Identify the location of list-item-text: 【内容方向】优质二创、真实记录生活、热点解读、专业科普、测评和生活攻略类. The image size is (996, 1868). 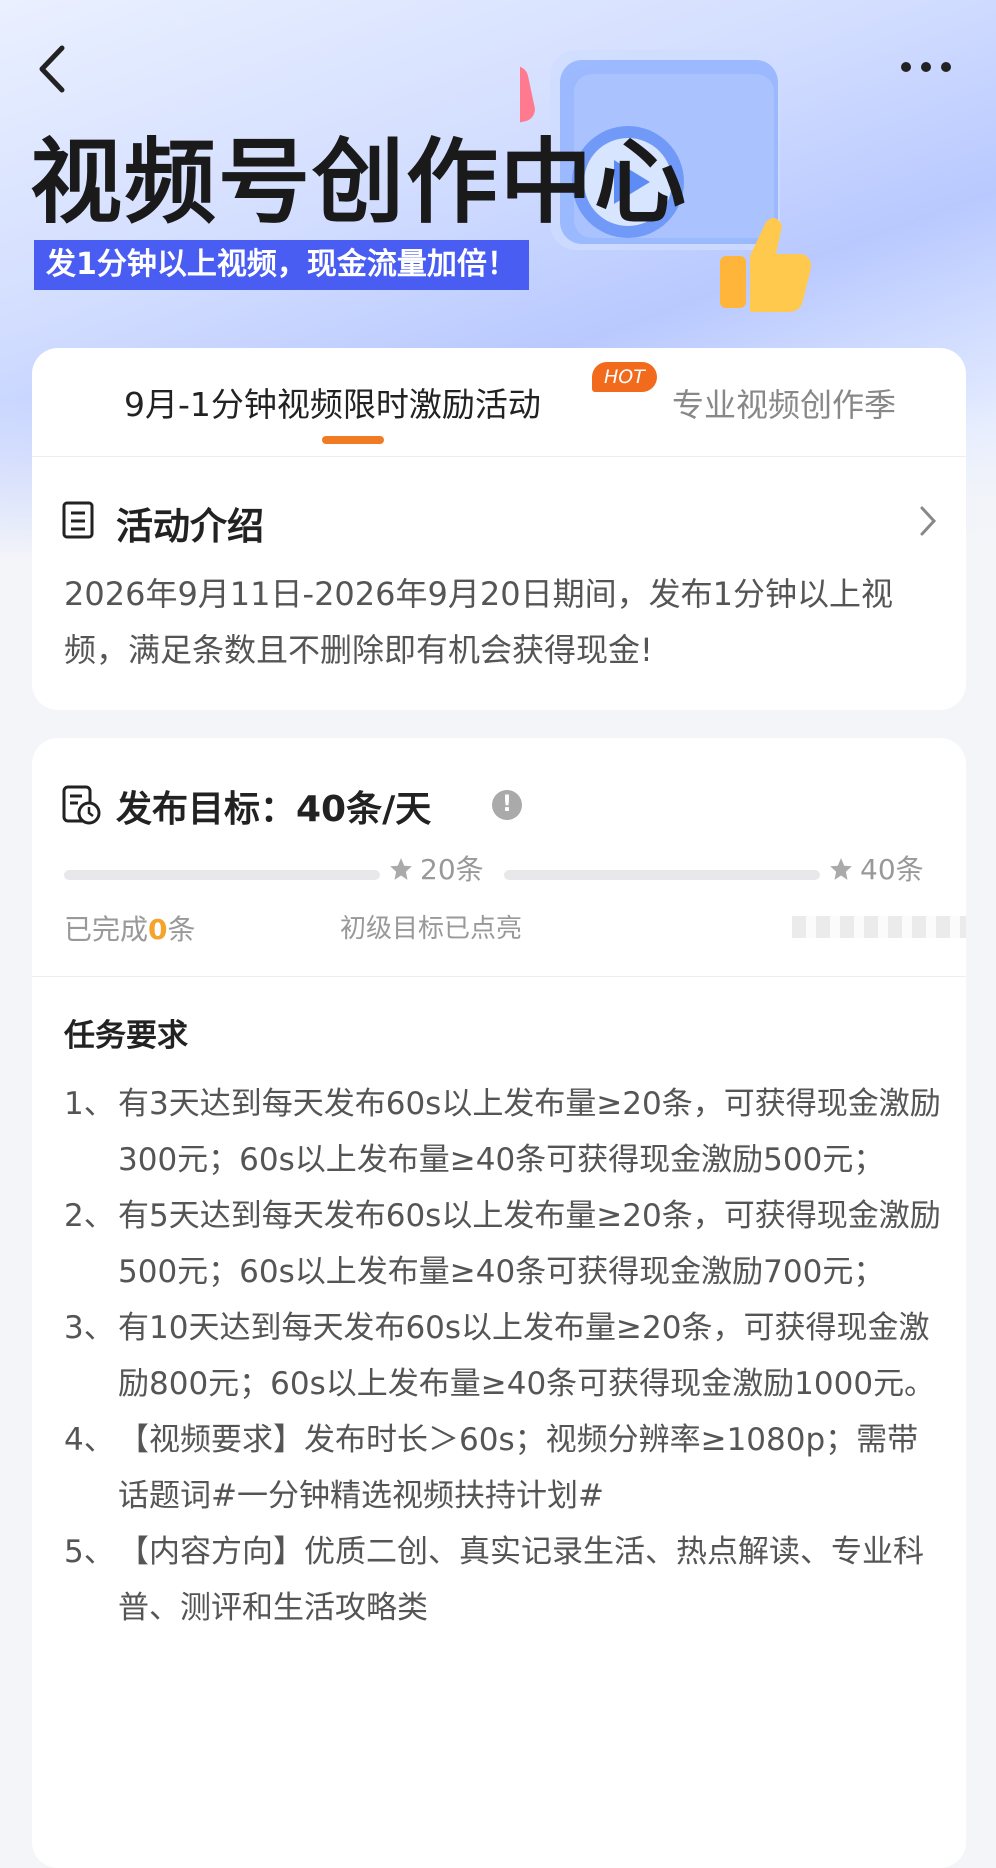
(521, 1580).